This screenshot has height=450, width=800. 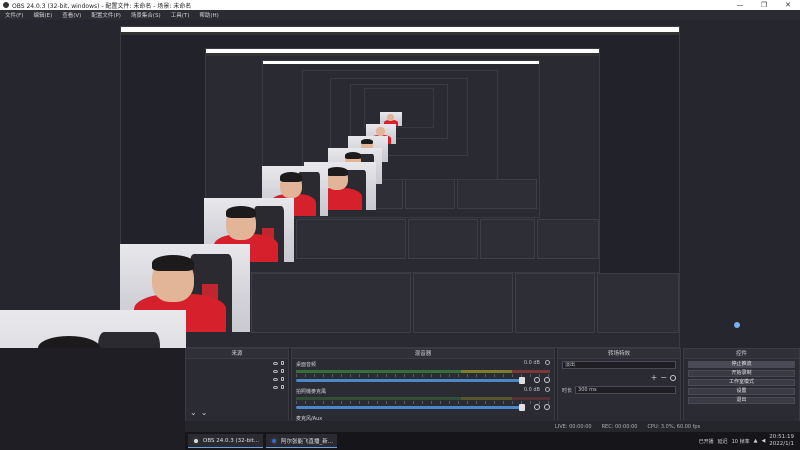 I want to click on menu-view: 查看(V), so click(x=71, y=15).